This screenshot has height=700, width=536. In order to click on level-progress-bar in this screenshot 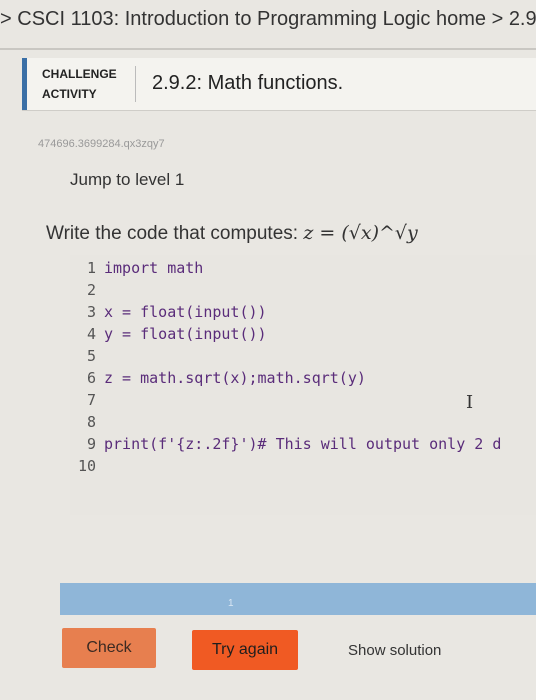, I will do `click(298, 599)`.